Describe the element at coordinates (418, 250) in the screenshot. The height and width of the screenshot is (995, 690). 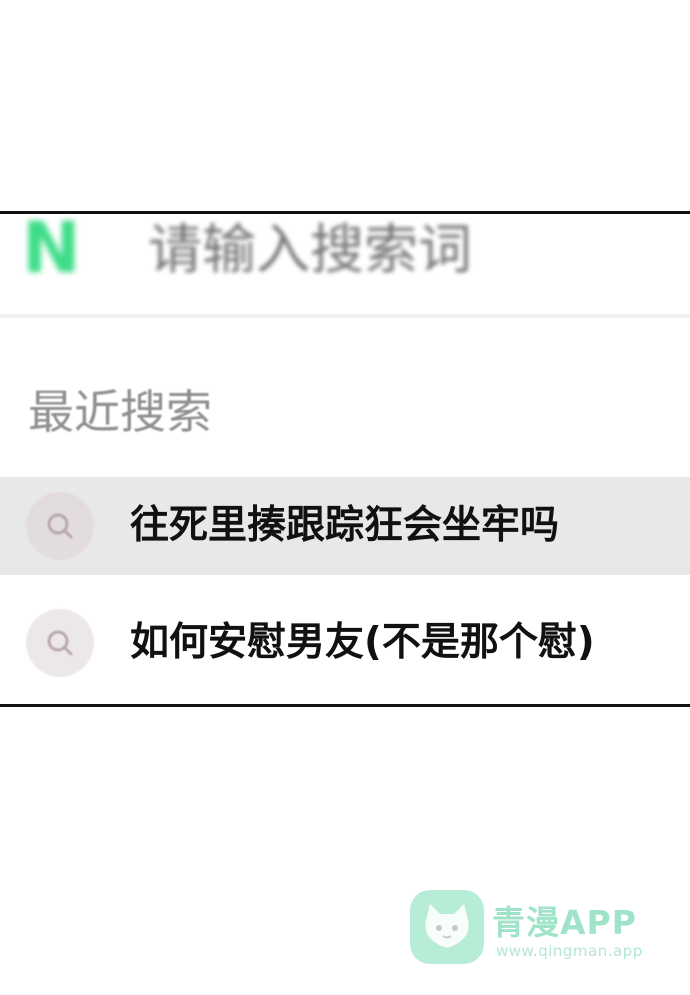
I see `search-input` at that location.